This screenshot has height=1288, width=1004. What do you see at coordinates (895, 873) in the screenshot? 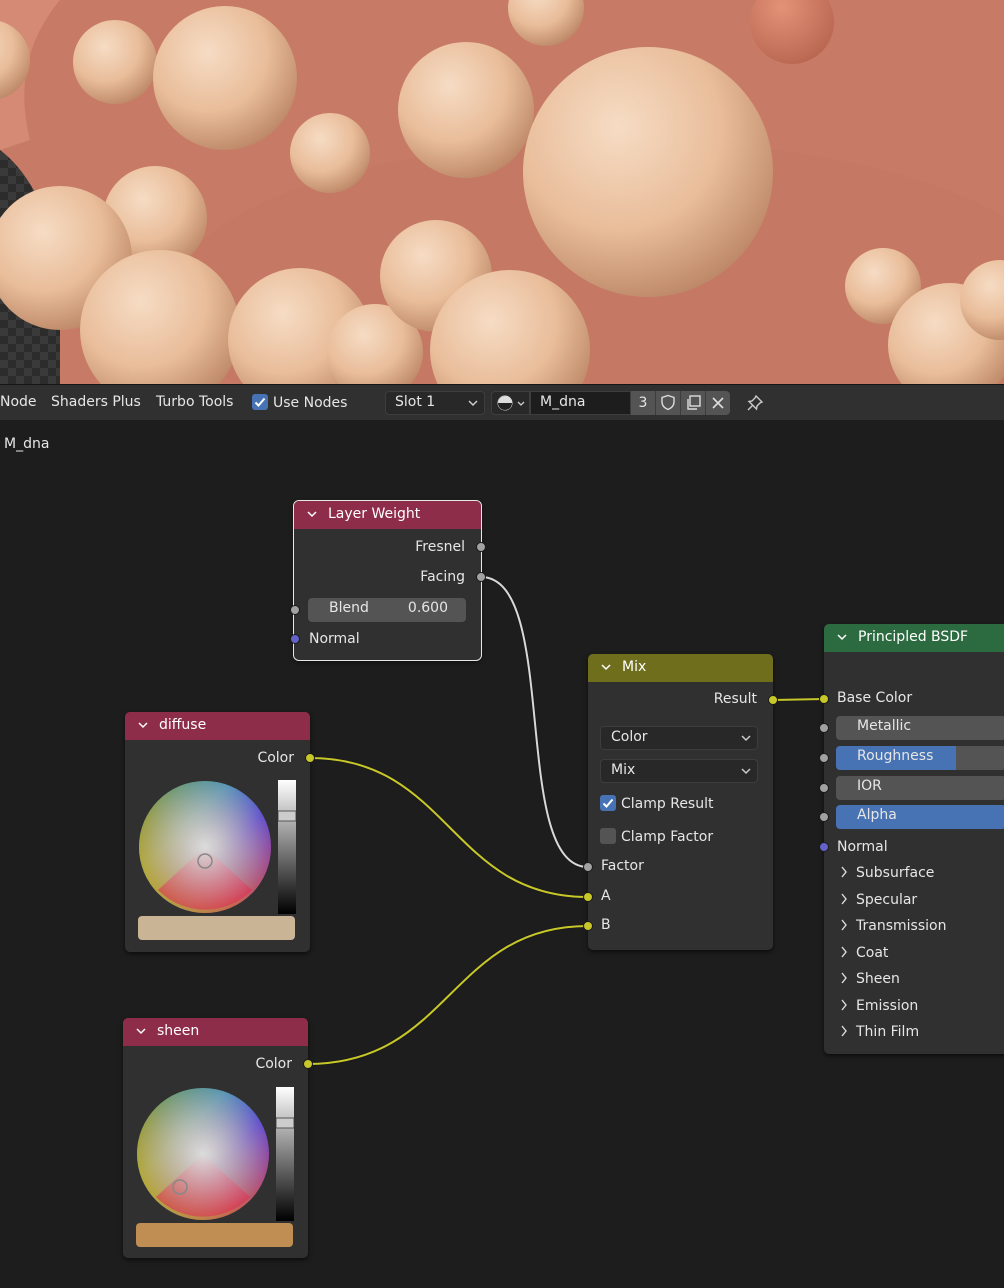
I see `panel-label: Subsurface` at bounding box center [895, 873].